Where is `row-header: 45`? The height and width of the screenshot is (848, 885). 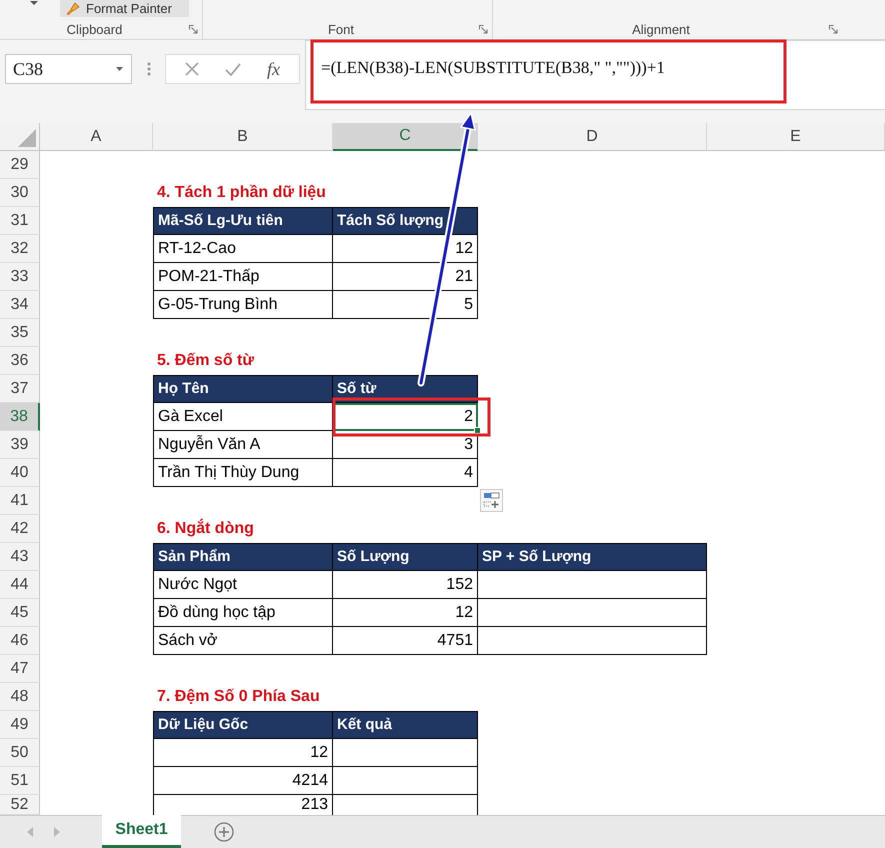
row-header: 45 is located at coordinates (20, 613).